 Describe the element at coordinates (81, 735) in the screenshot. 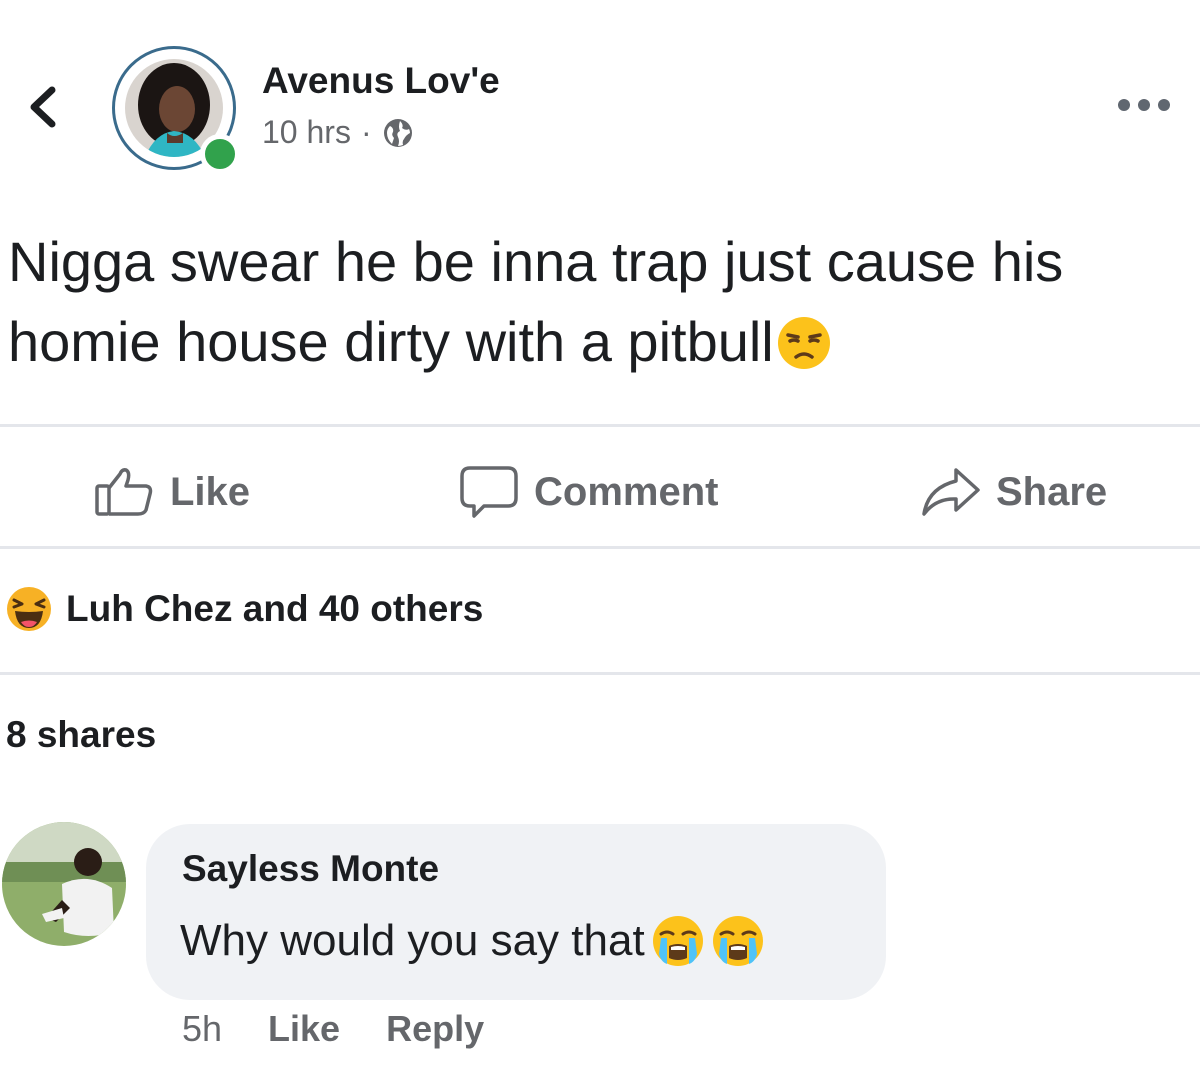

I see `shares-count: 8 shares` at that location.